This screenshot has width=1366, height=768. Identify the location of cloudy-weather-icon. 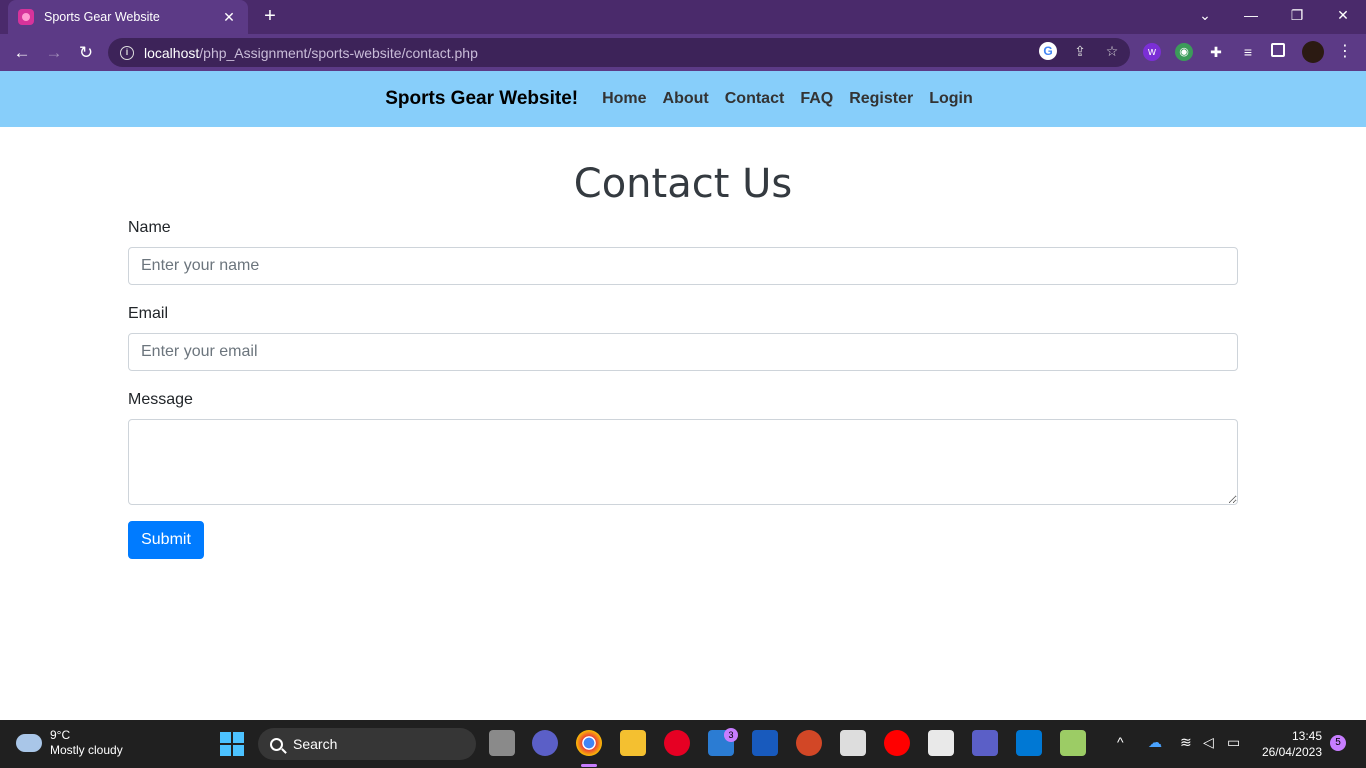
(28, 740).